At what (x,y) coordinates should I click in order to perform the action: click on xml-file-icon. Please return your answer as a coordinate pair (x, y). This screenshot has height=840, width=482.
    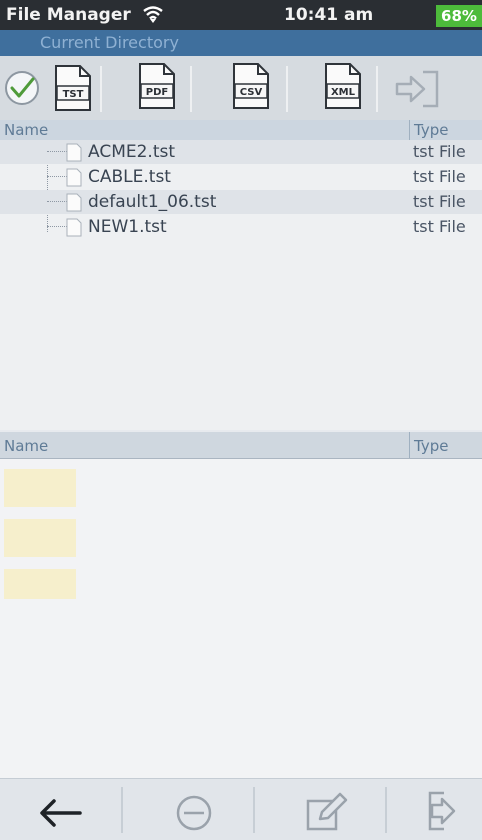
    Looking at the image, I should click on (343, 86).